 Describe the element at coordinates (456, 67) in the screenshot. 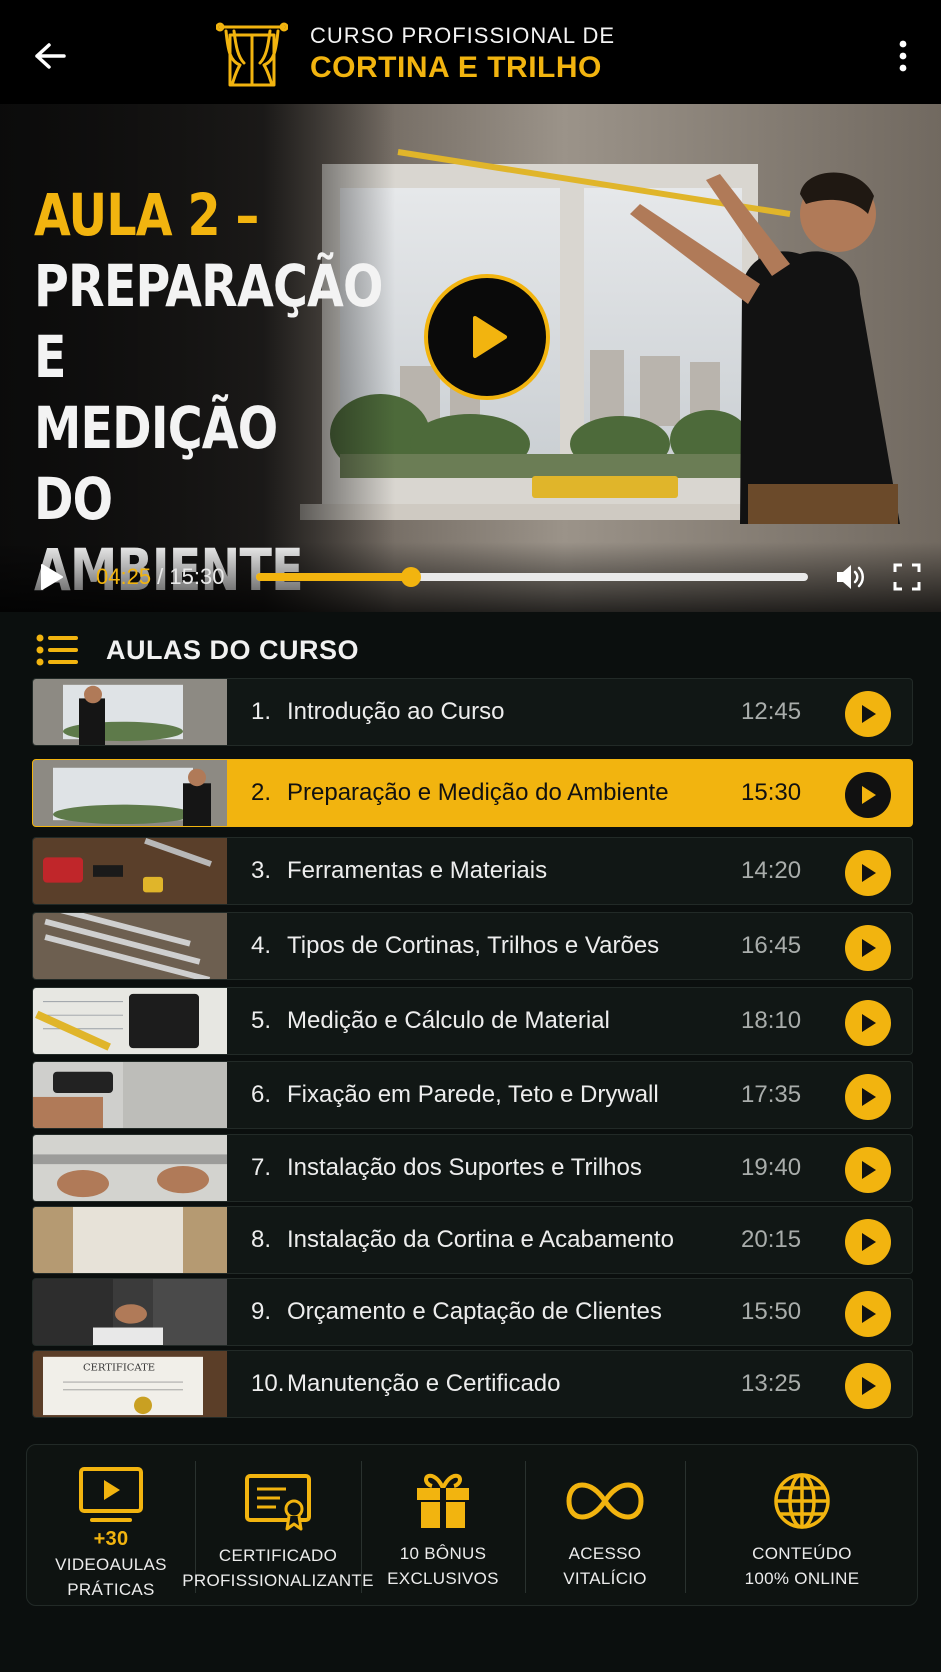

I see `brand-title: CORTINA E TRILHO` at that location.